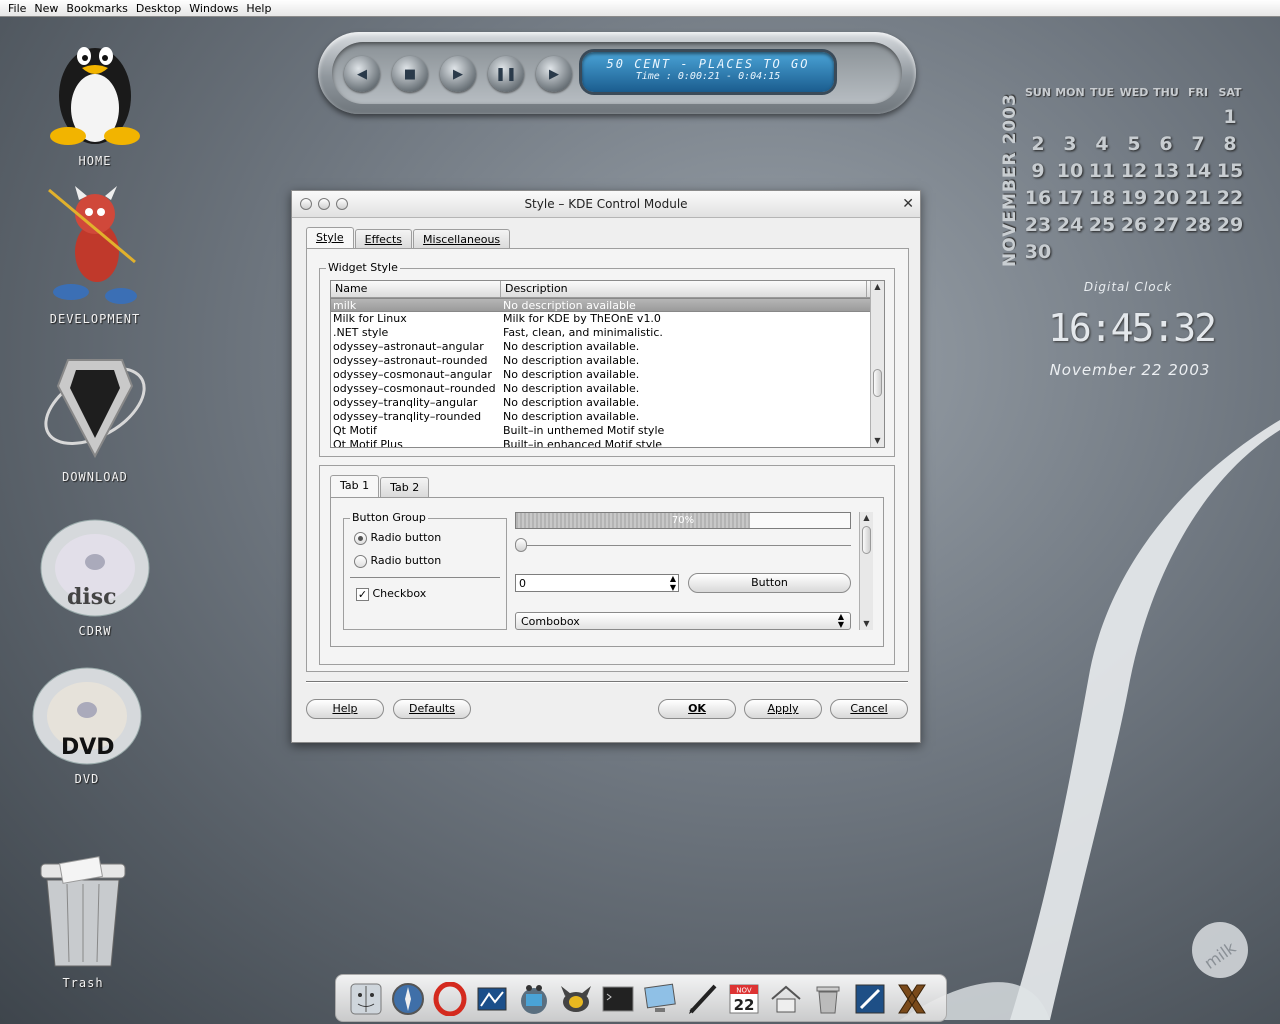  I want to click on scroll-up-icon: ▲, so click(877, 287).